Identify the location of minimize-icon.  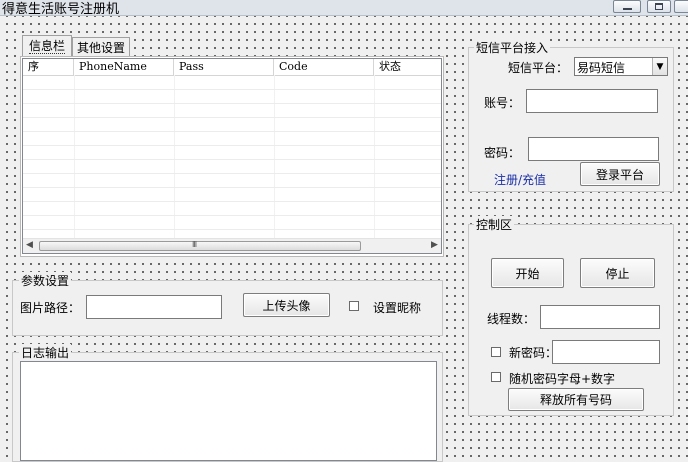
(627, 9).